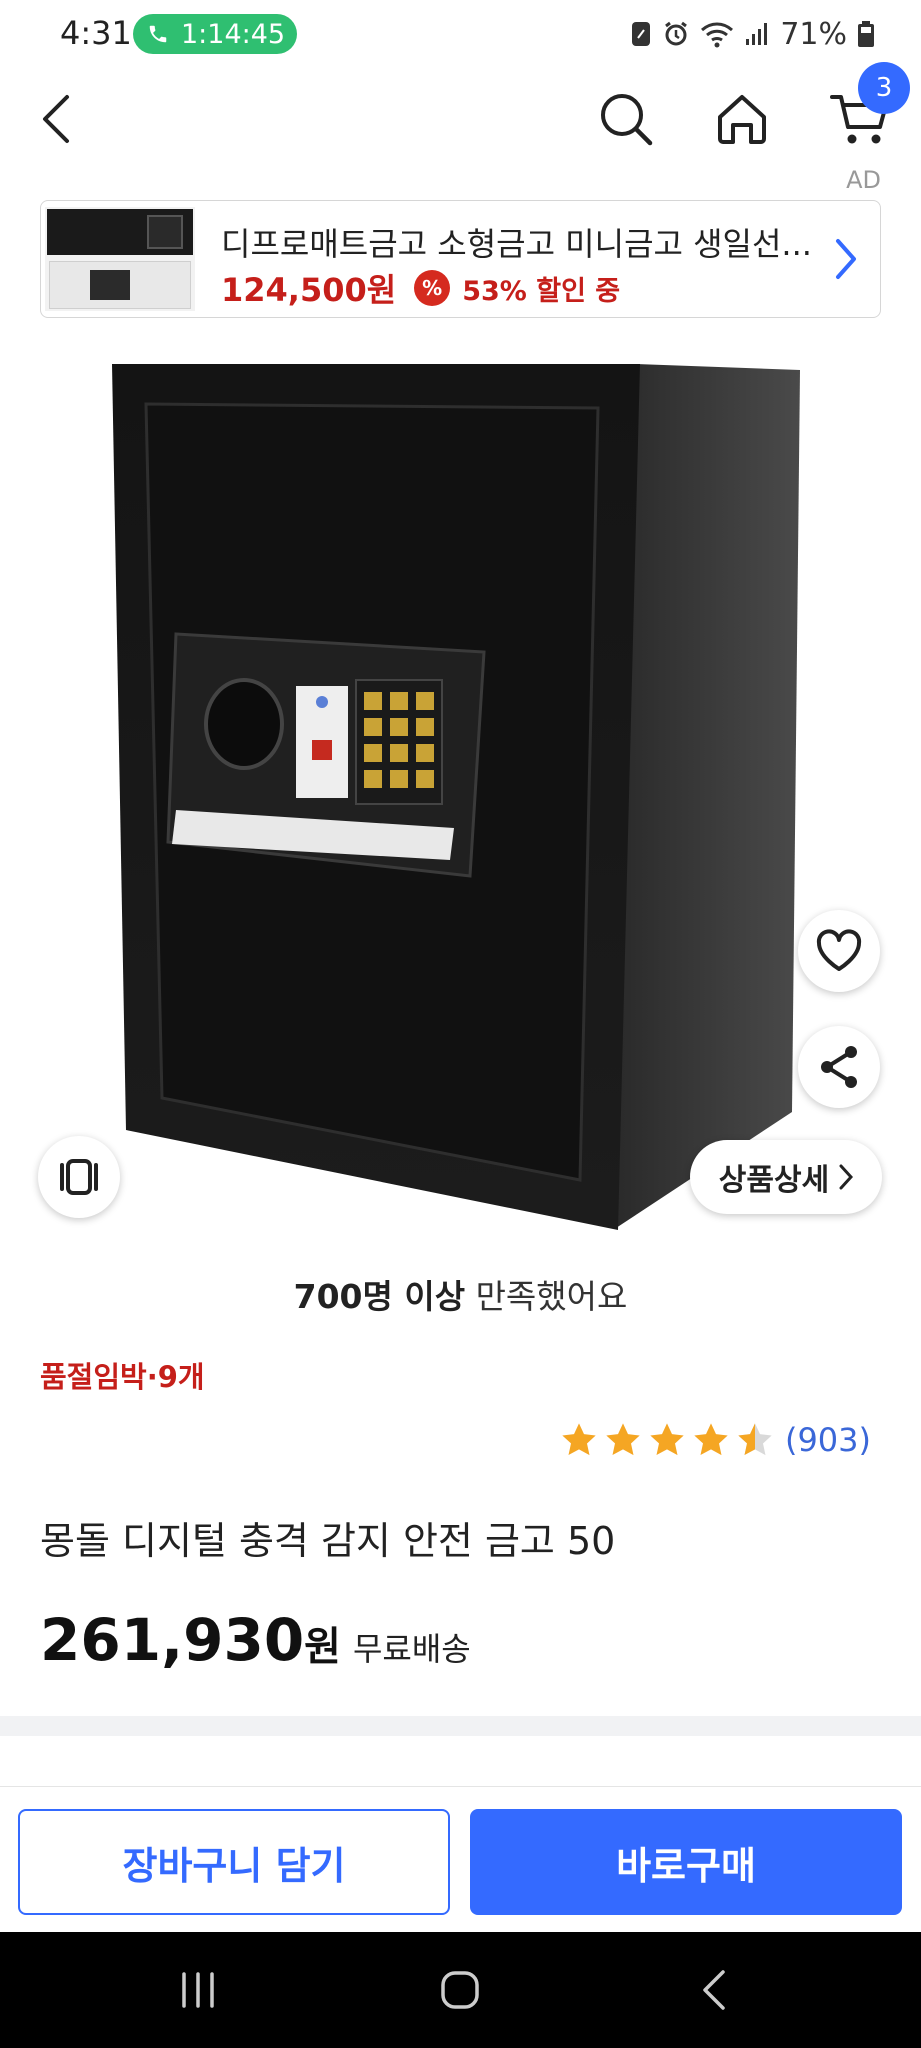  What do you see at coordinates (866, 34) in the screenshot?
I see `battery-icon` at bounding box center [866, 34].